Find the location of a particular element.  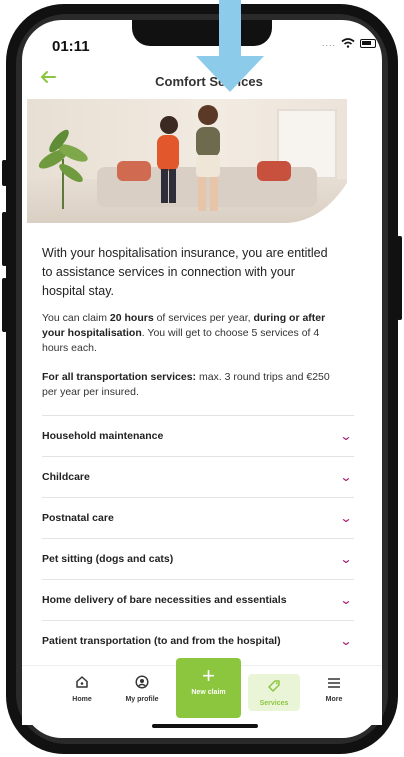

accordion-label: Pet sitting (dogs and cats) is located at coordinates (108, 559).